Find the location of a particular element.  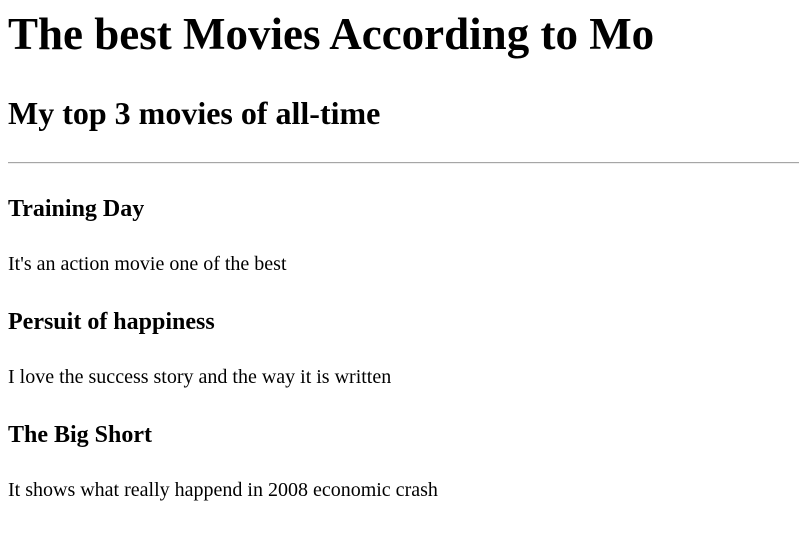

page-subtitle: My top 3 movies of all-time is located at coordinates (194, 113).